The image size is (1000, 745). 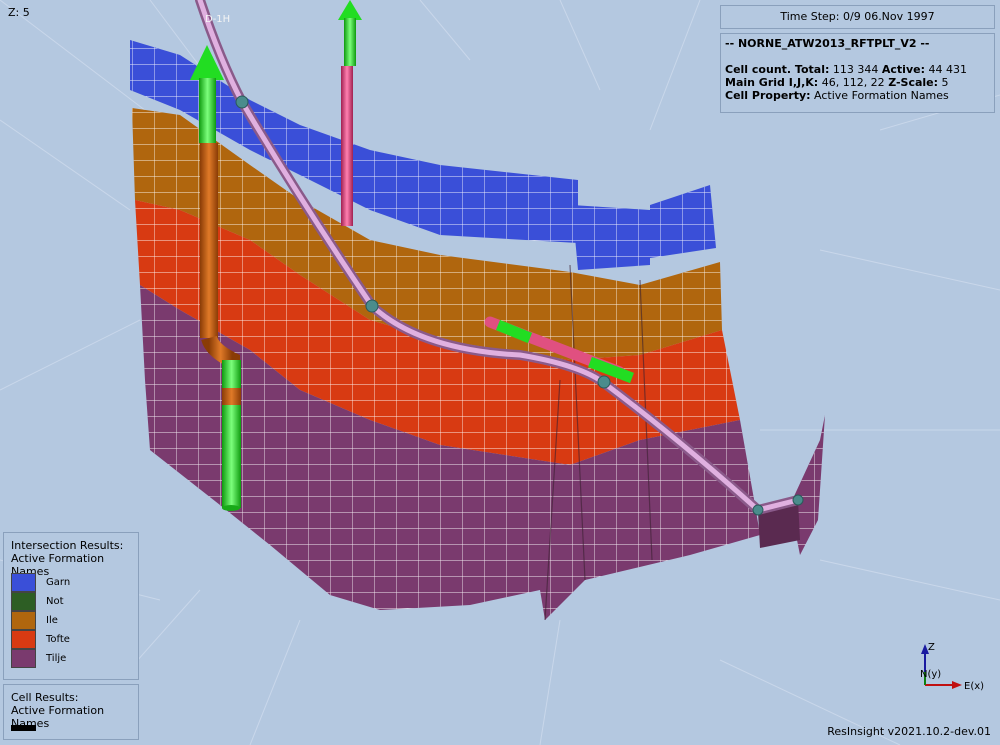 What do you see at coordinates (218, 19) in the screenshot?
I see `well-label: D-1H` at bounding box center [218, 19].